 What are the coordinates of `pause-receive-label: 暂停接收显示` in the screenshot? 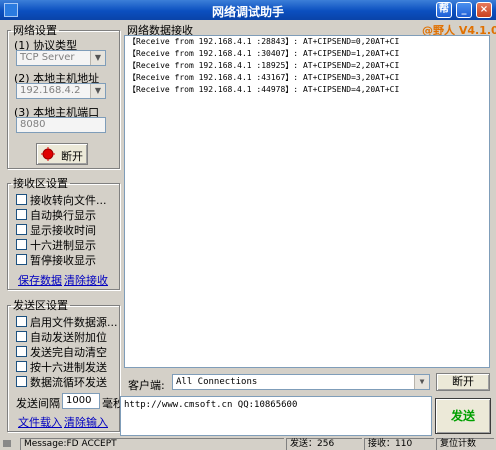 It's located at (63, 260).